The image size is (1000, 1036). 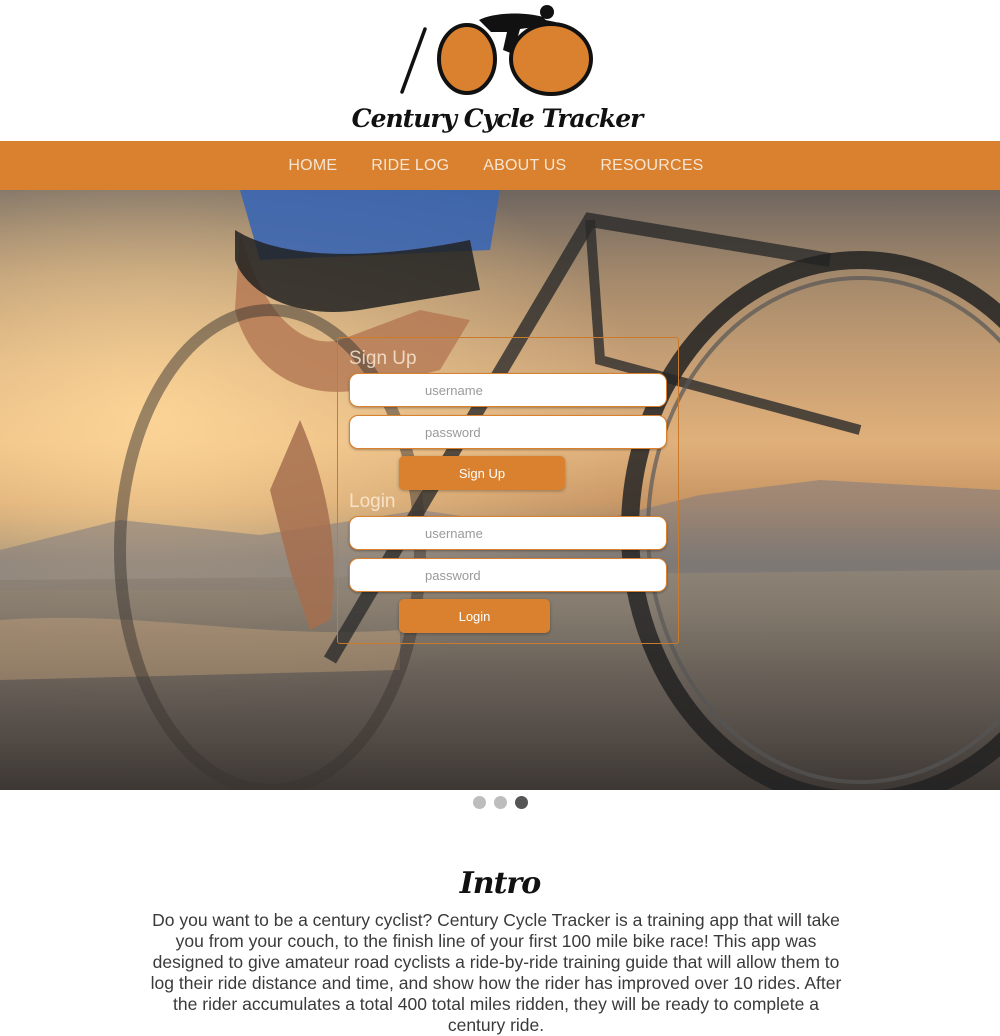 I want to click on intro-heading: Intro, so click(x=500, y=883).